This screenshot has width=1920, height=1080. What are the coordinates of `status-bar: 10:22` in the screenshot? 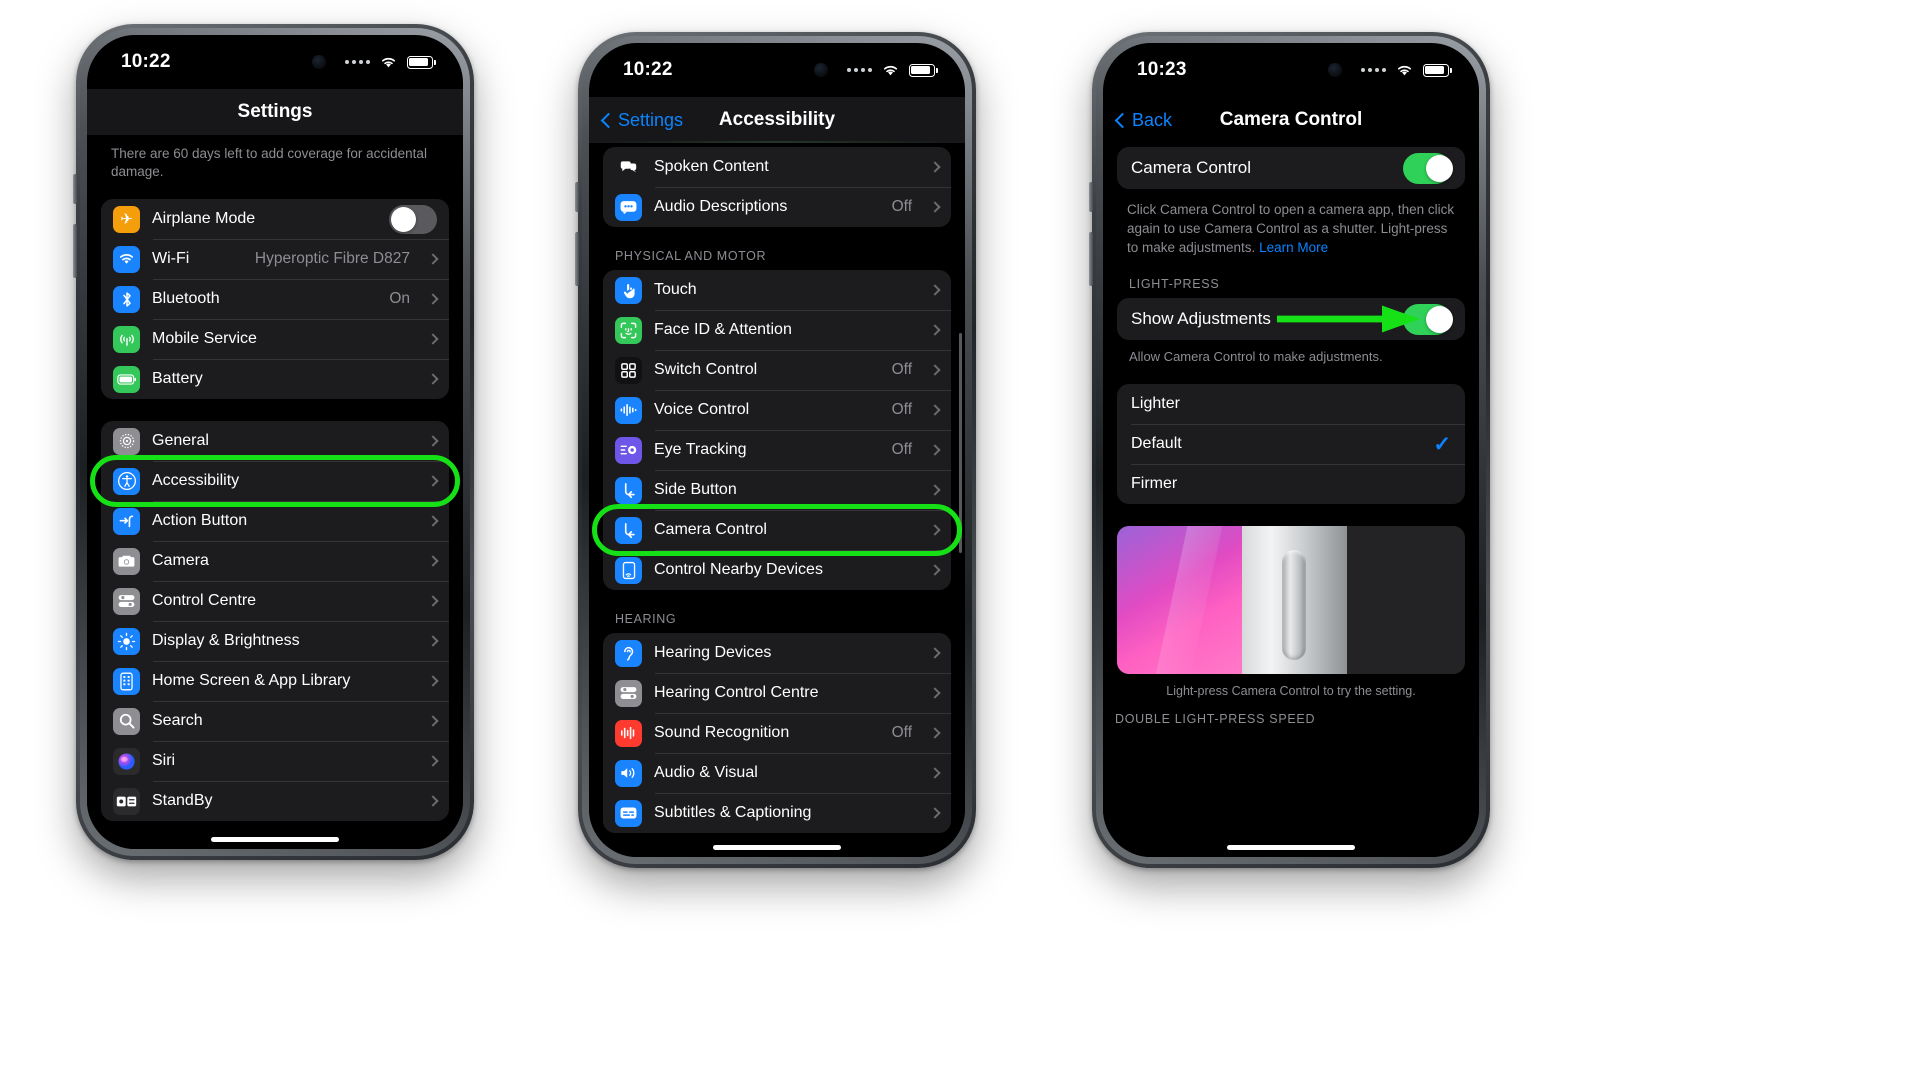 It's located at (275, 62).